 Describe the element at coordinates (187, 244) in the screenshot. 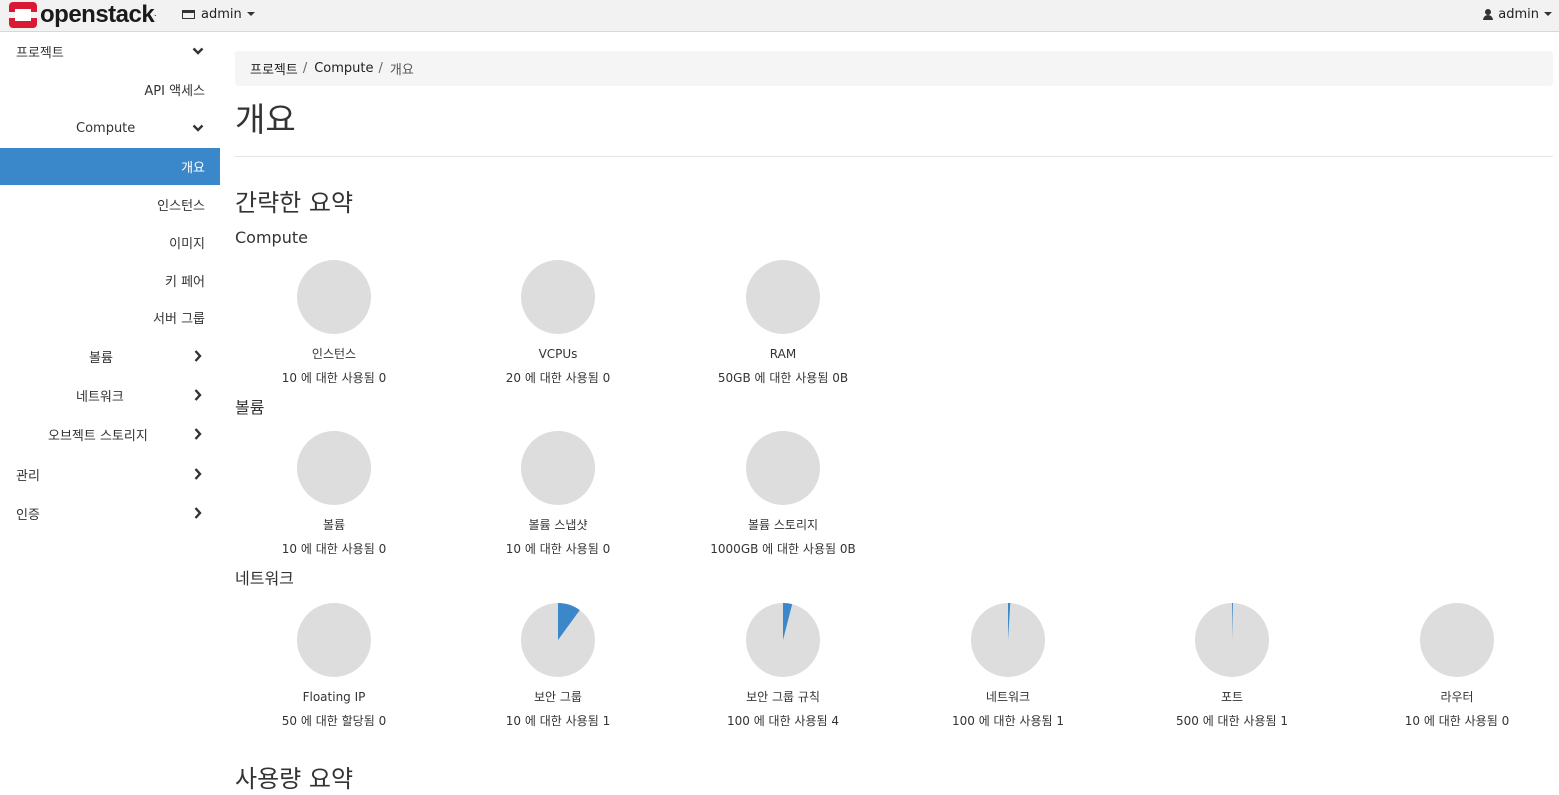

I see `sidebar-item-label: 이미지` at that location.